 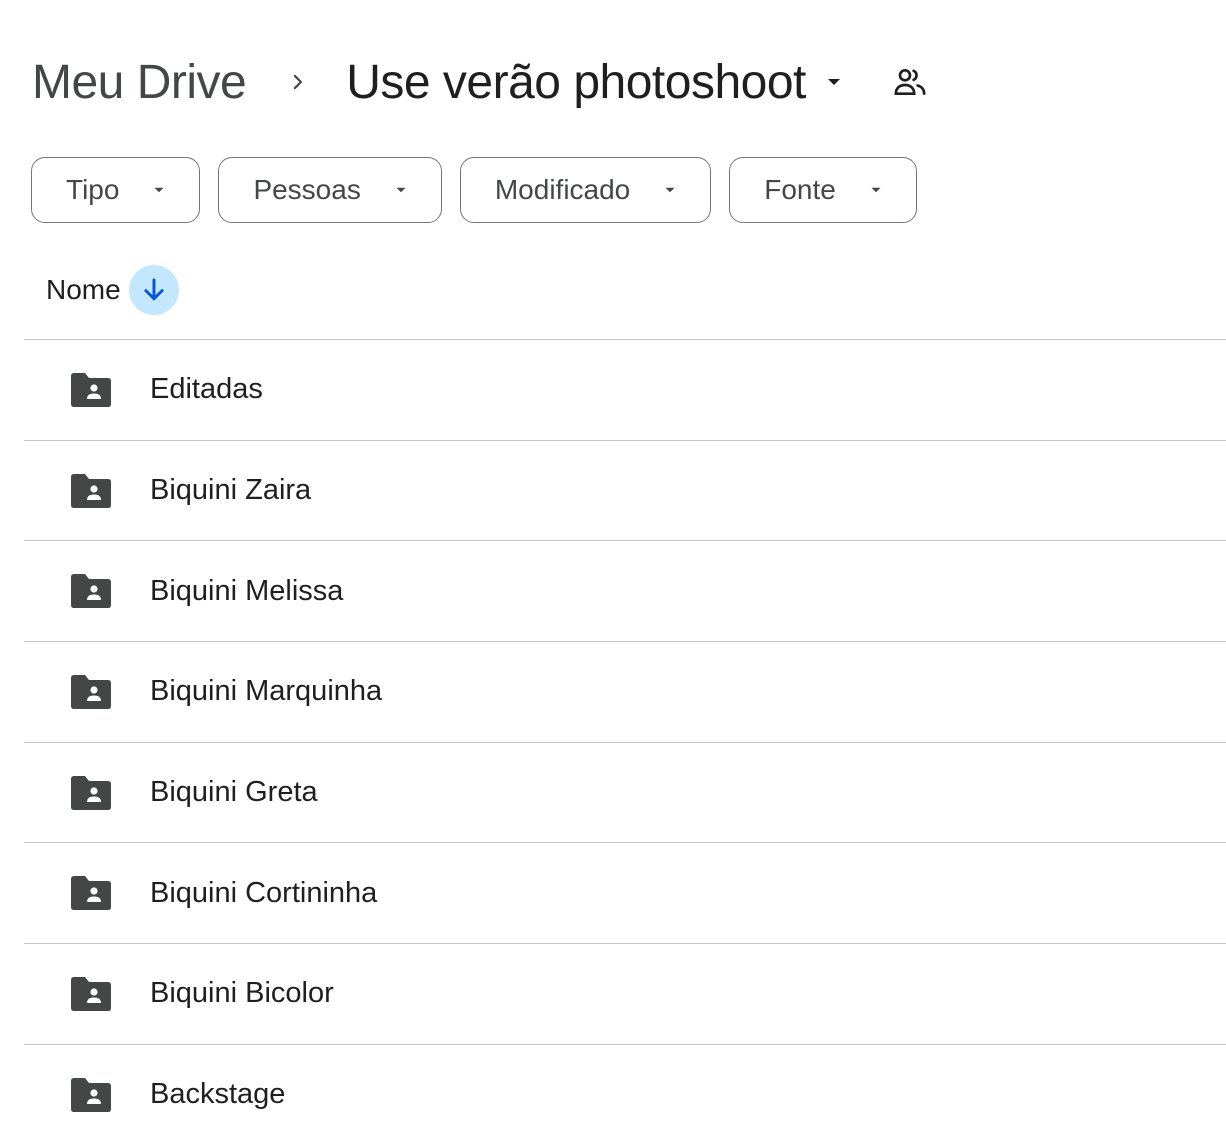 I want to click on list-item: Backstage, so click(x=625, y=1094).